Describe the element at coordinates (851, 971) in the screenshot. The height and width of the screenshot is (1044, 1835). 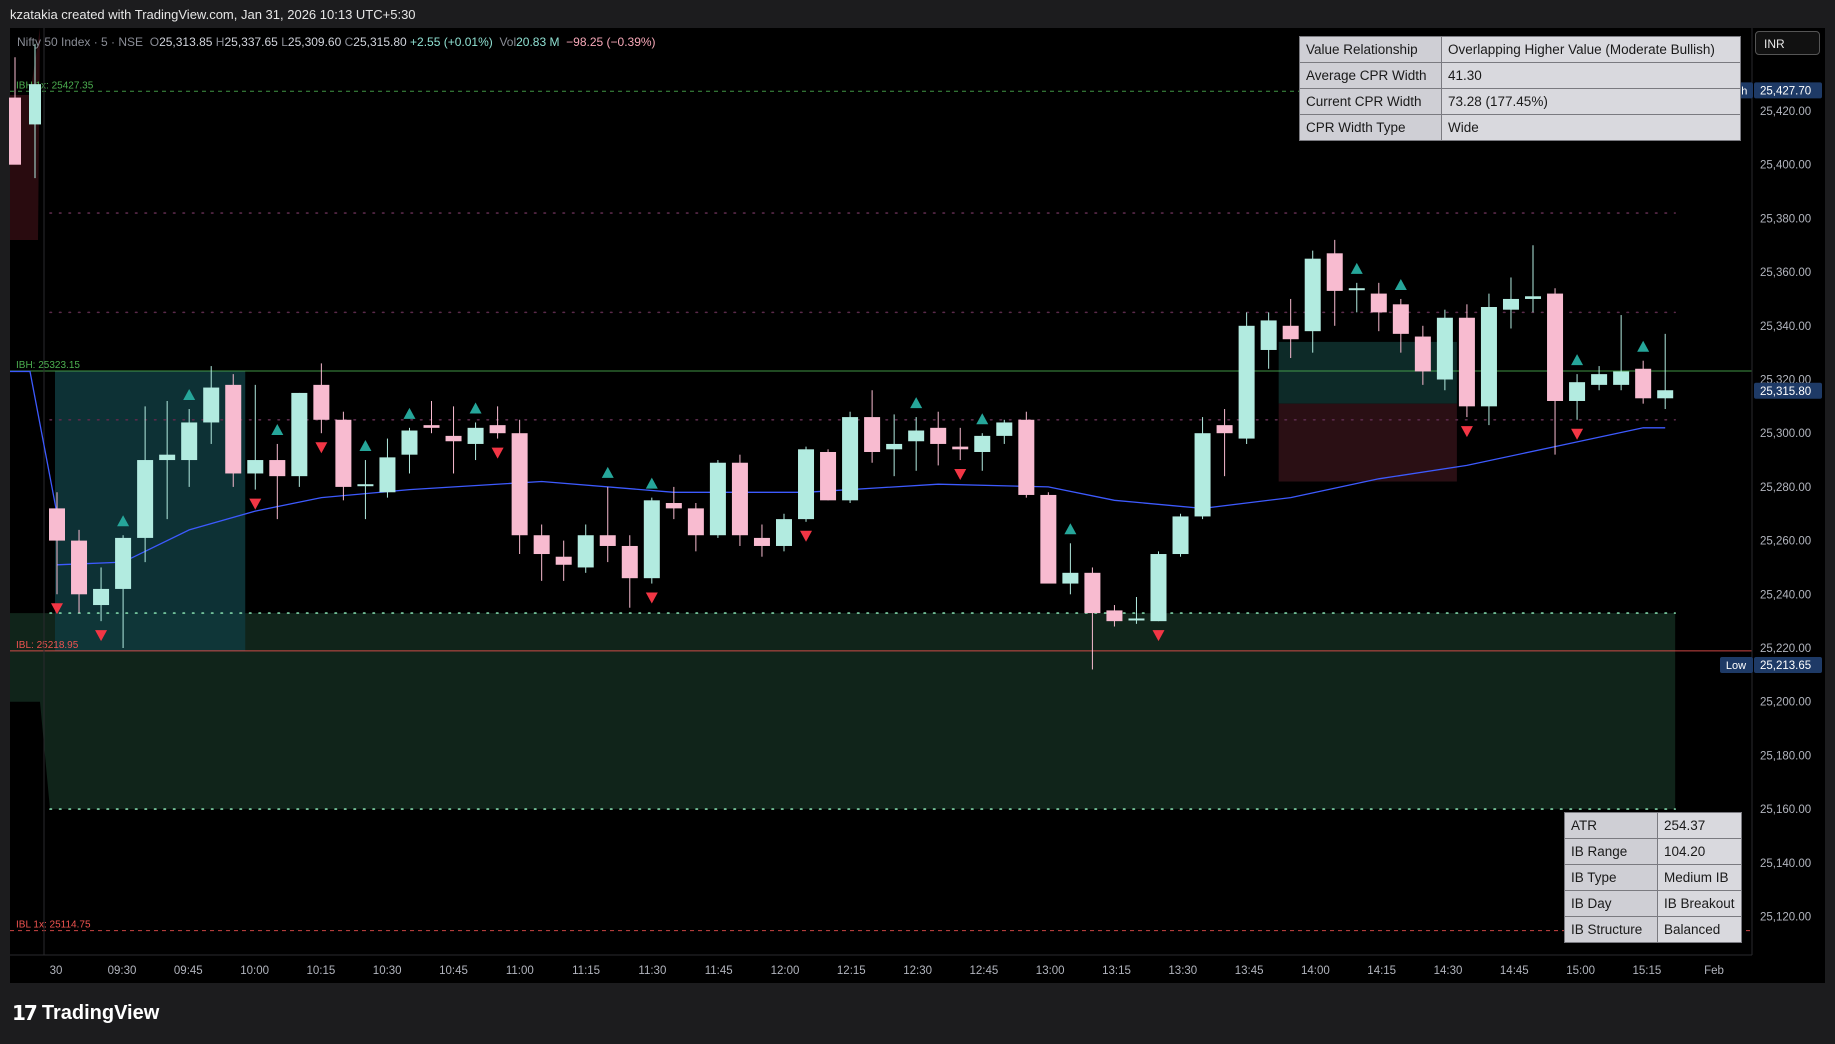
I see `time-tick-label: 12:15` at that location.